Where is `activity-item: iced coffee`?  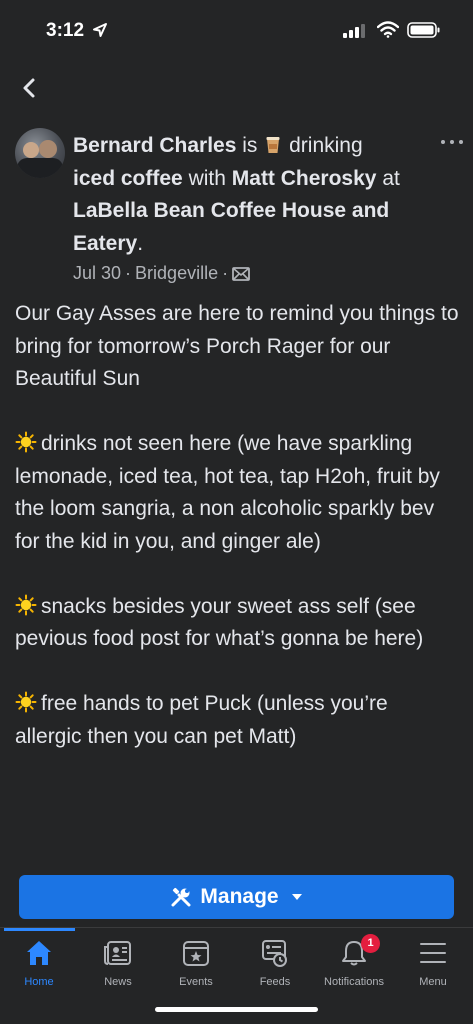 activity-item: iced coffee is located at coordinates (128, 178).